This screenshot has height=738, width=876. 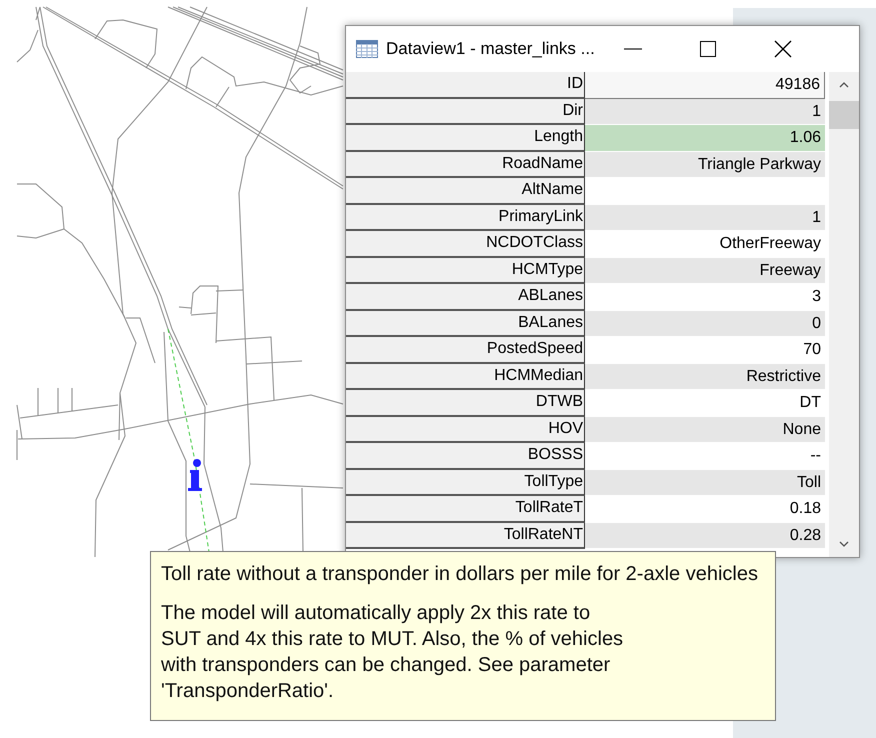 What do you see at coordinates (705, 535) in the screenshot?
I see `field-value: 0.28` at bounding box center [705, 535].